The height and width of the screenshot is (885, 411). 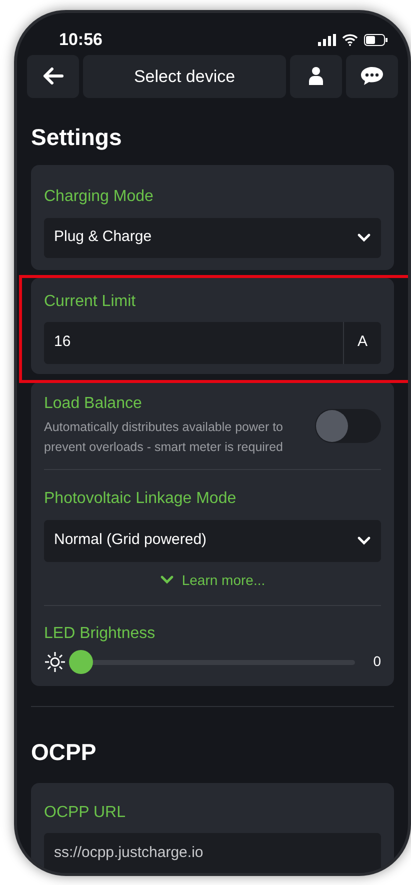 I want to click on brightness-slider-track, so click(x=212, y=662).